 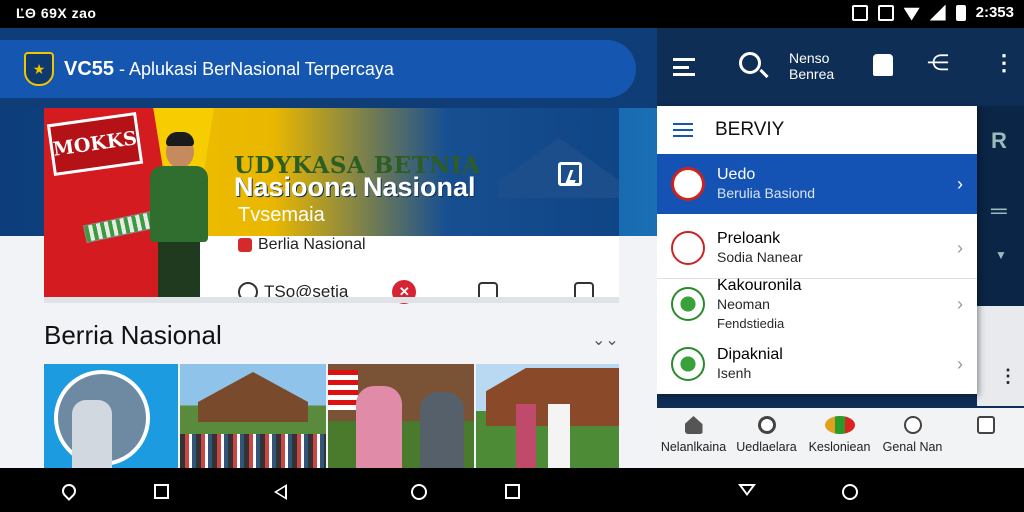 I want to click on image-icon, so click(x=885, y=12).